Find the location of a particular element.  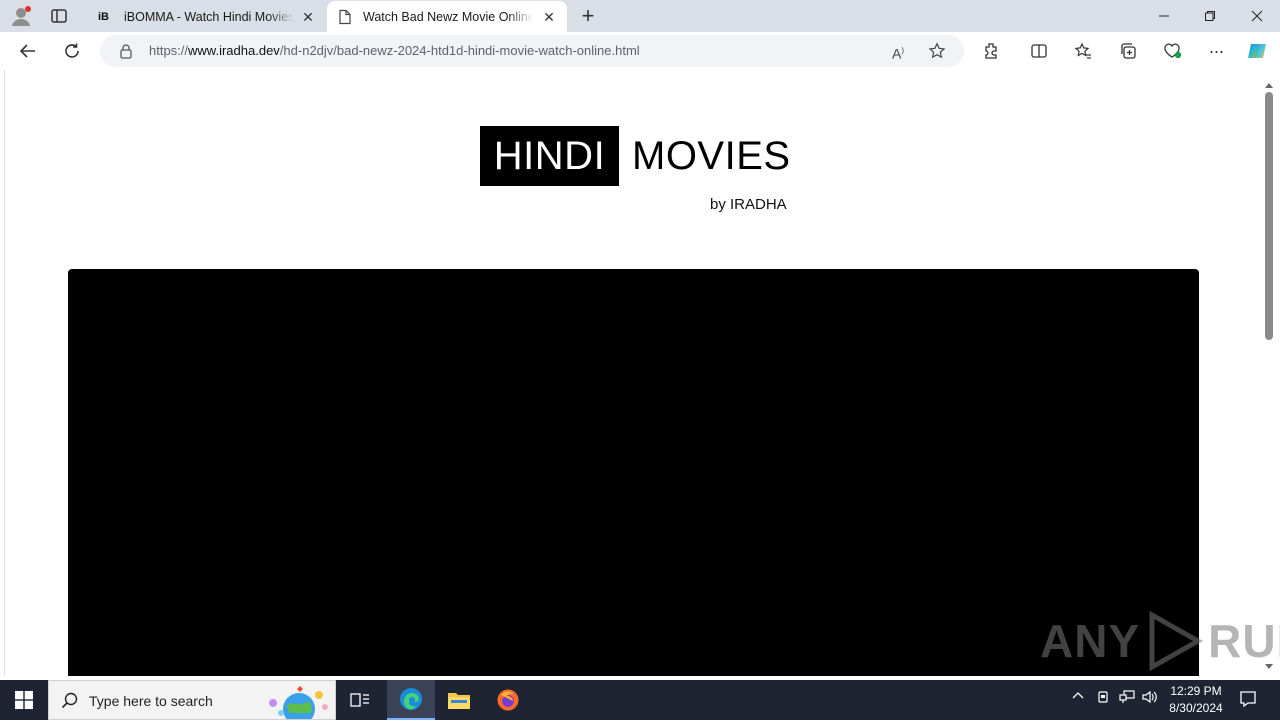

refresh-icon is located at coordinates (72, 51).